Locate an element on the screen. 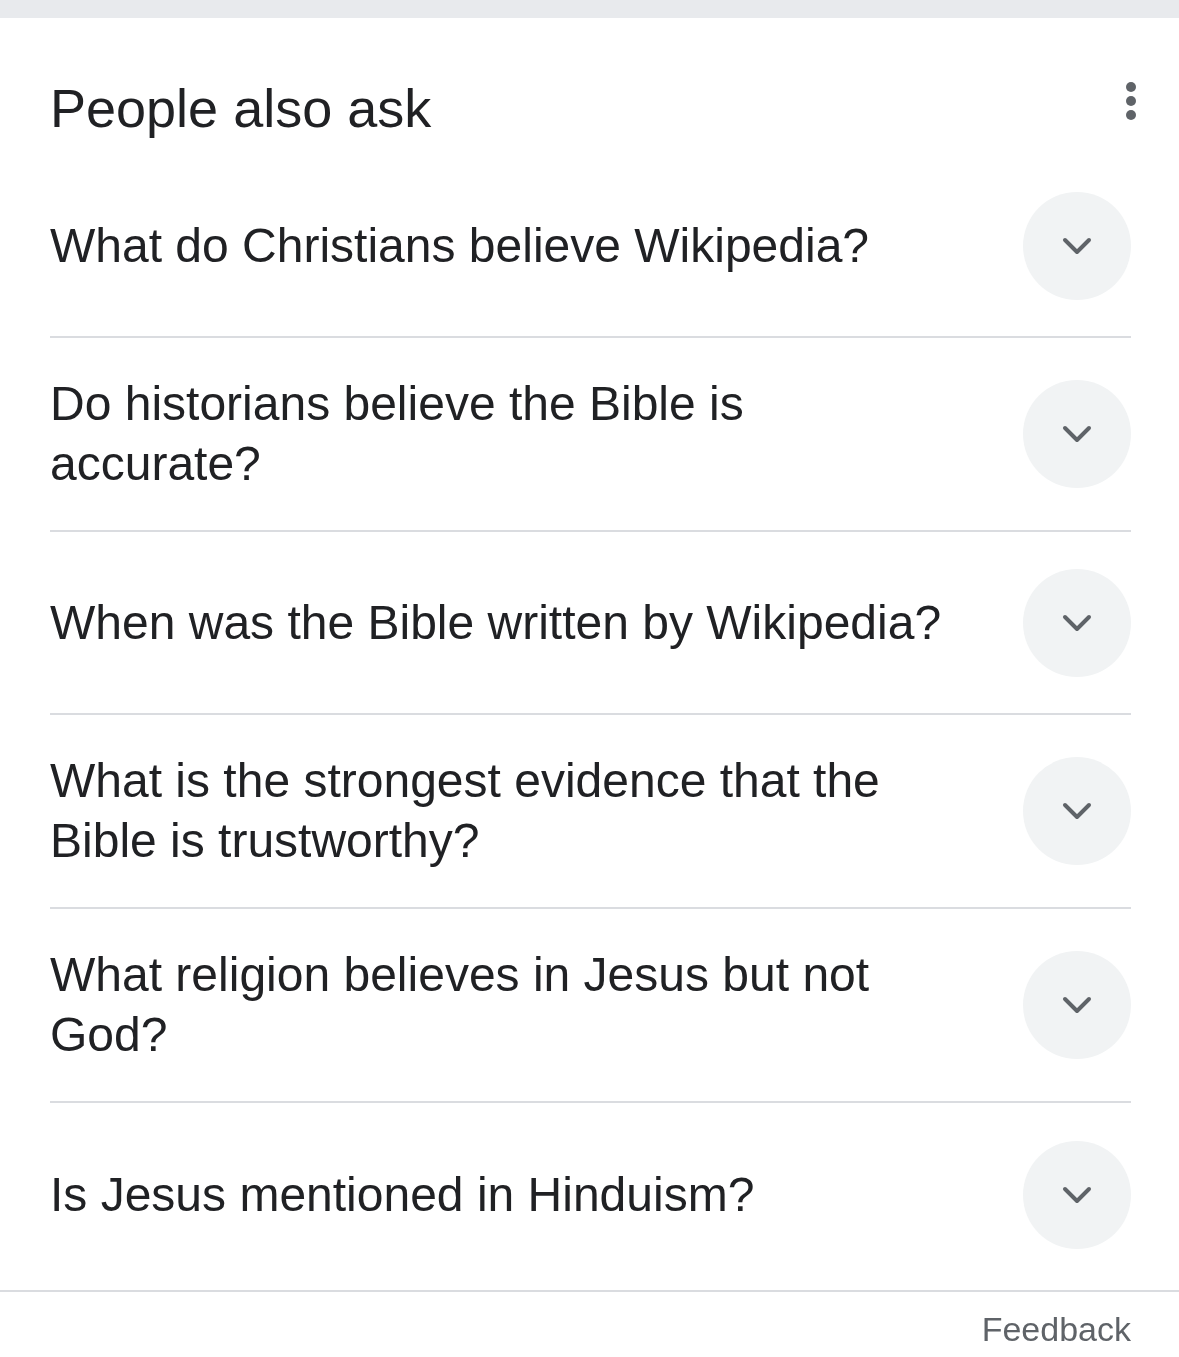  question-text: When was the Bible written by Wikipedia? is located at coordinates (496, 622).